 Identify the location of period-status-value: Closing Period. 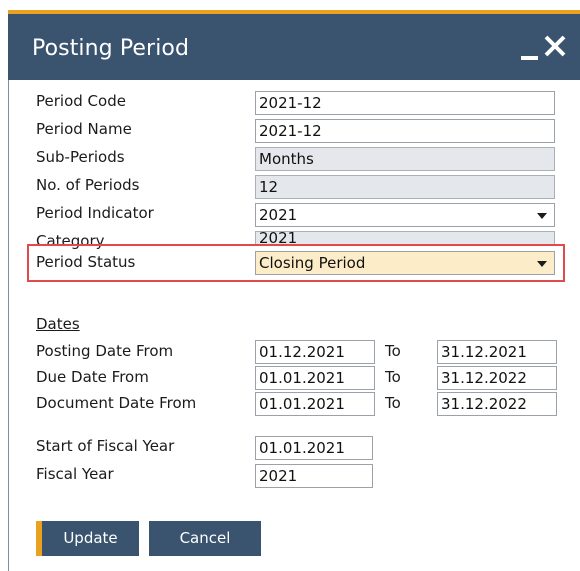
(312, 263).